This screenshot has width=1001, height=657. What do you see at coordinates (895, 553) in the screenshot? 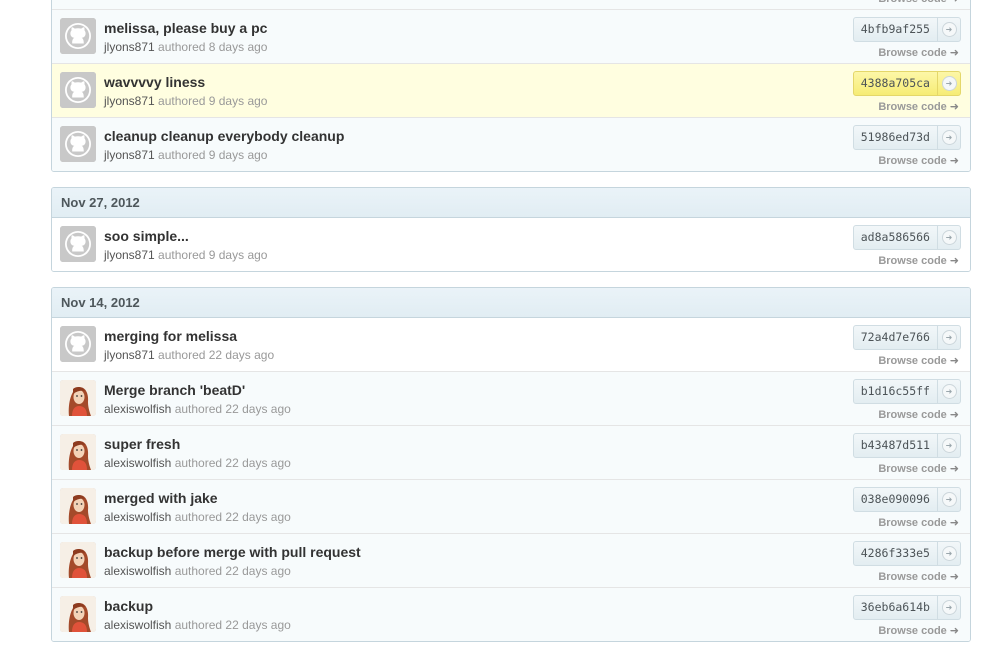
I see `commit-sha: 4286f333e5` at bounding box center [895, 553].